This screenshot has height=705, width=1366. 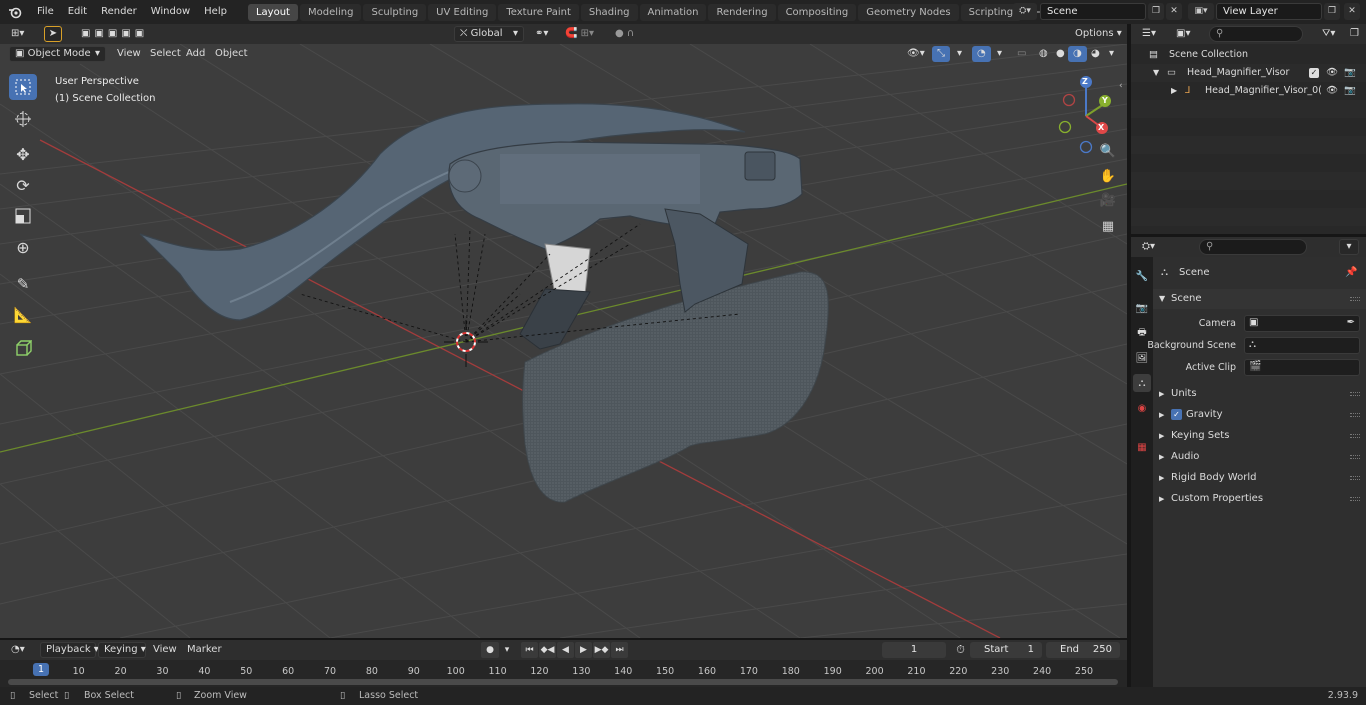 What do you see at coordinates (215, 12) in the screenshot?
I see `menu-help: Help` at bounding box center [215, 12].